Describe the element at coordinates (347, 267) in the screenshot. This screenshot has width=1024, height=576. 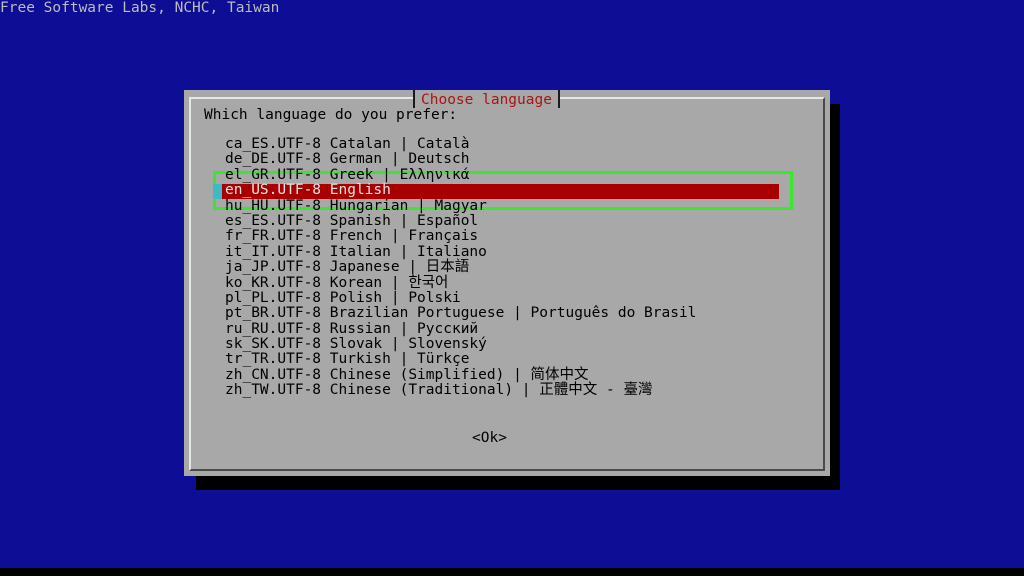
I see `language-option-label: ja_JP.UTF-8 Japanese | 日本語` at that location.